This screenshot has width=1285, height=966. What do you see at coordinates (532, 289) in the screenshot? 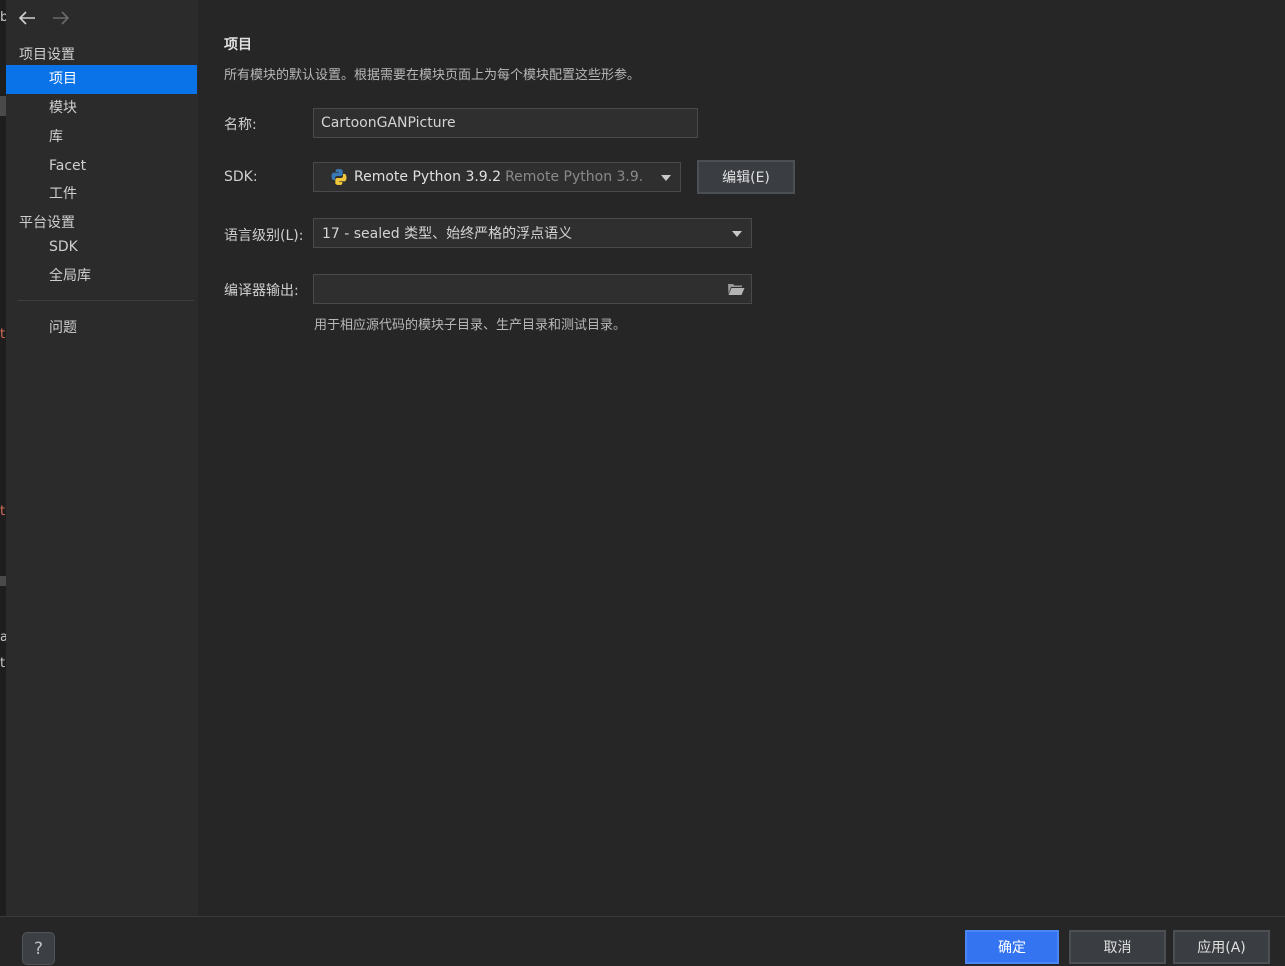
I see `compiler-output-field` at bounding box center [532, 289].